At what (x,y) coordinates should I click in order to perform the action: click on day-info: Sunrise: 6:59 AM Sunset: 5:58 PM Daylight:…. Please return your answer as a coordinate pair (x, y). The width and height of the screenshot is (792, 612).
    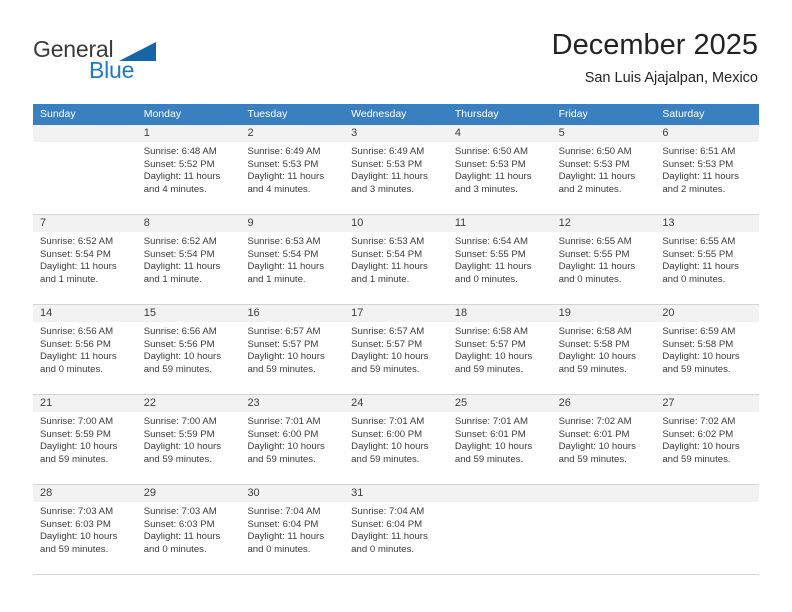
    Looking at the image, I should click on (707, 349).